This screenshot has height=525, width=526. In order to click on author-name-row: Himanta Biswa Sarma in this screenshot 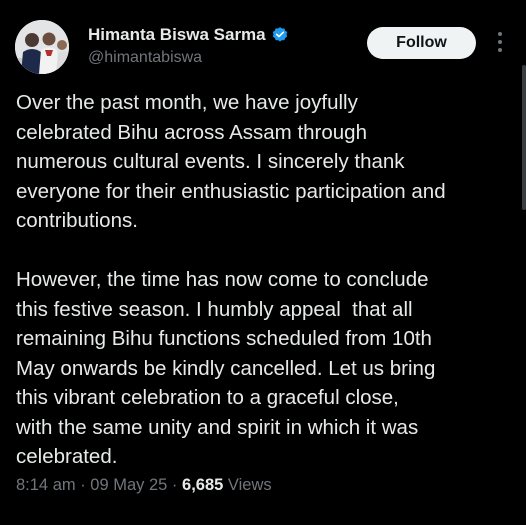, I will do `click(188, 35)`.